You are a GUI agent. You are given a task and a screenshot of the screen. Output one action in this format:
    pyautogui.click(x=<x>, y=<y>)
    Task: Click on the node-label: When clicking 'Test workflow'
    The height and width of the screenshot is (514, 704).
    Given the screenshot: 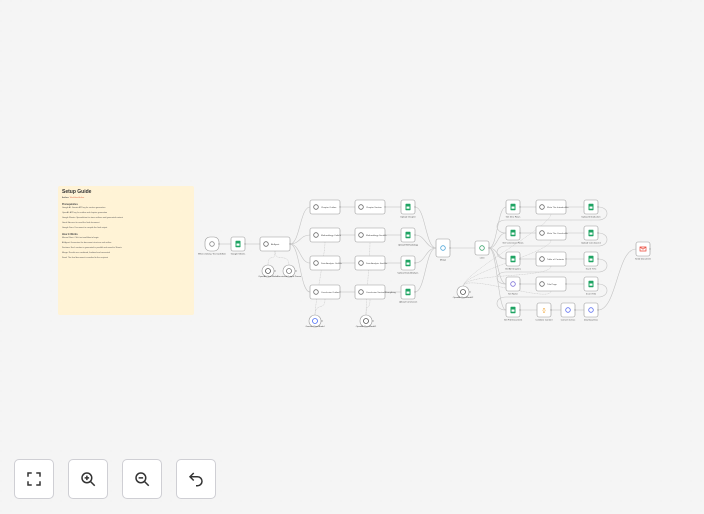 What is the action you would take?
    pyautogui.click(x=212, y=254)
    